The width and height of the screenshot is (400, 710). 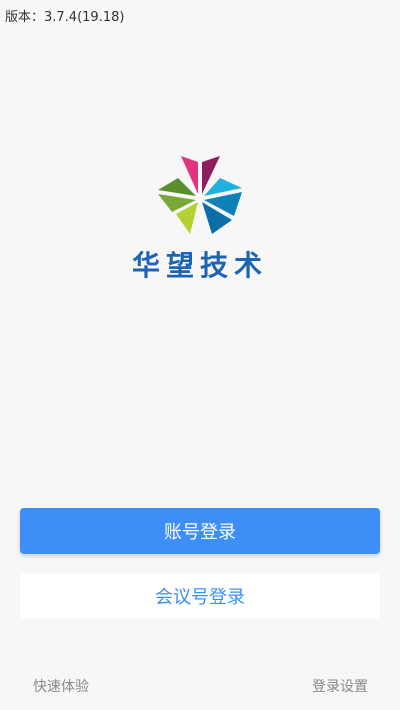 I want to click on account-login-button: 账号登录, so click(x=200, y=531).